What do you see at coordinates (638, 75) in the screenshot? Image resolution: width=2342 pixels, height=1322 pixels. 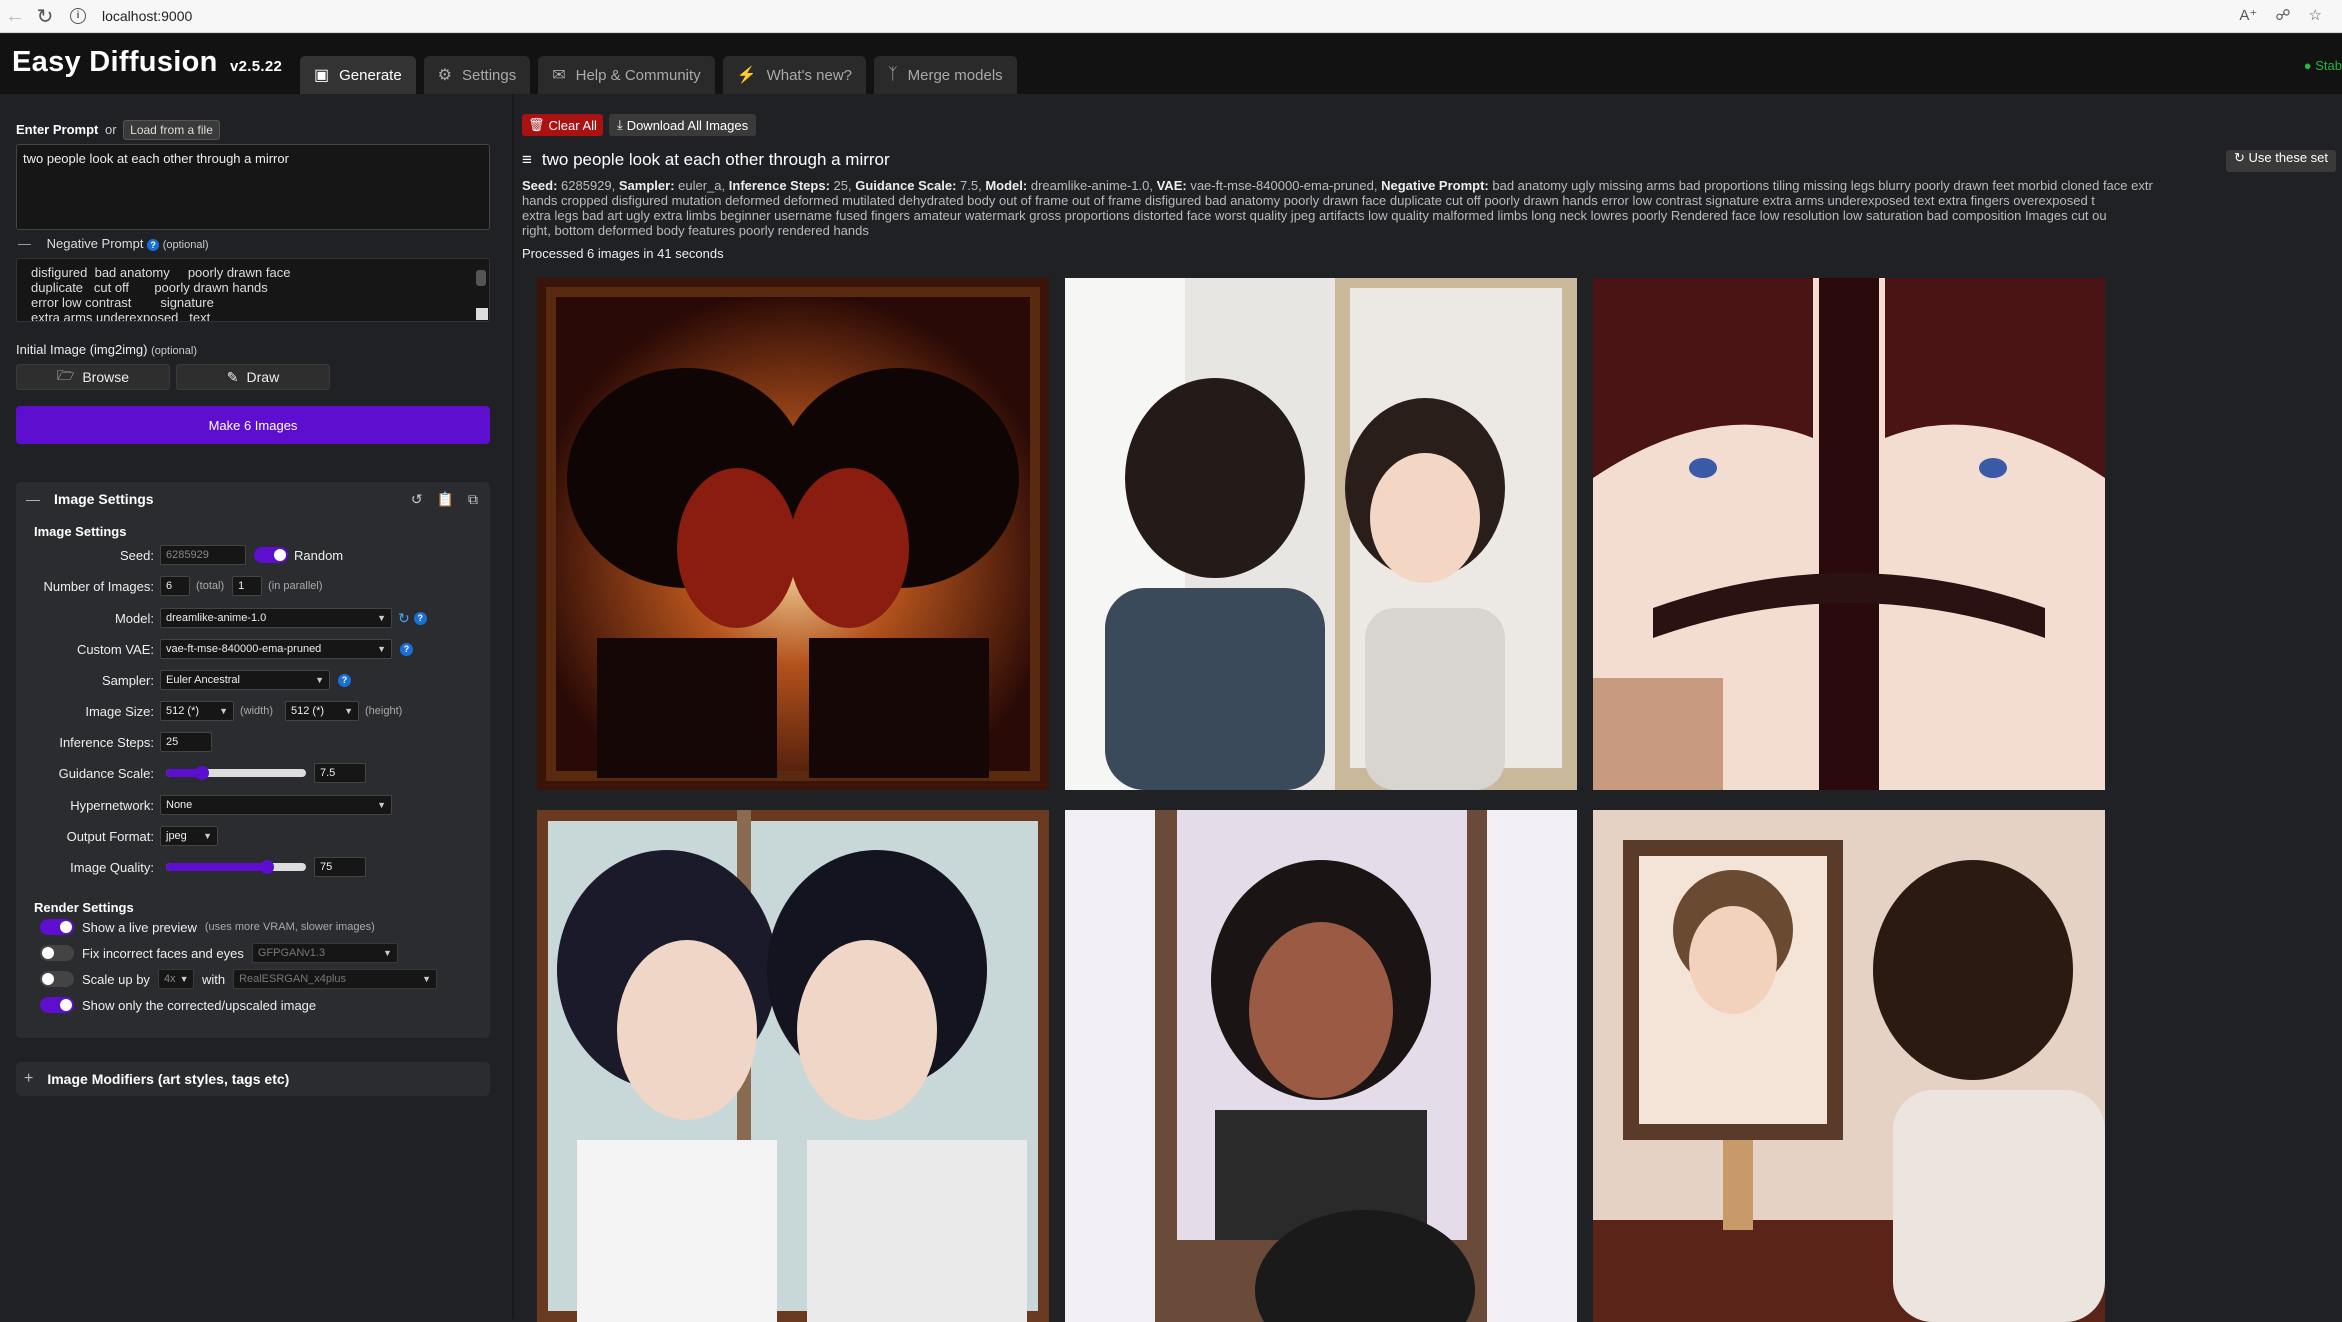 I see `tab-label: Help & Community` at bounding box center [638, 75].